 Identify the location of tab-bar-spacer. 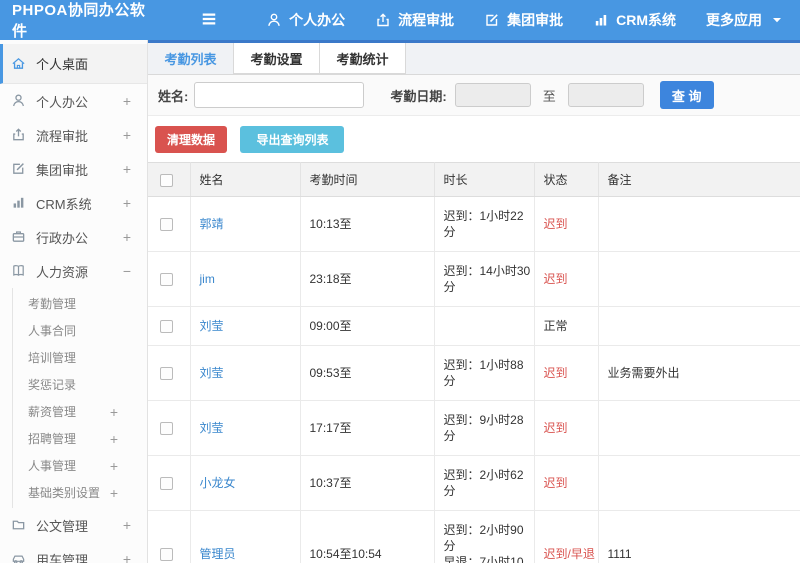
(603, 58).